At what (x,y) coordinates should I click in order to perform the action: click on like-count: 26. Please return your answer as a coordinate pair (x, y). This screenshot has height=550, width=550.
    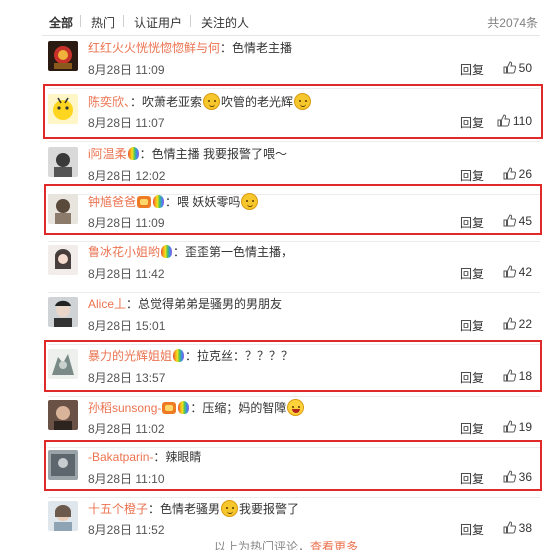
    Looking at the image, I should click on (525, 174).